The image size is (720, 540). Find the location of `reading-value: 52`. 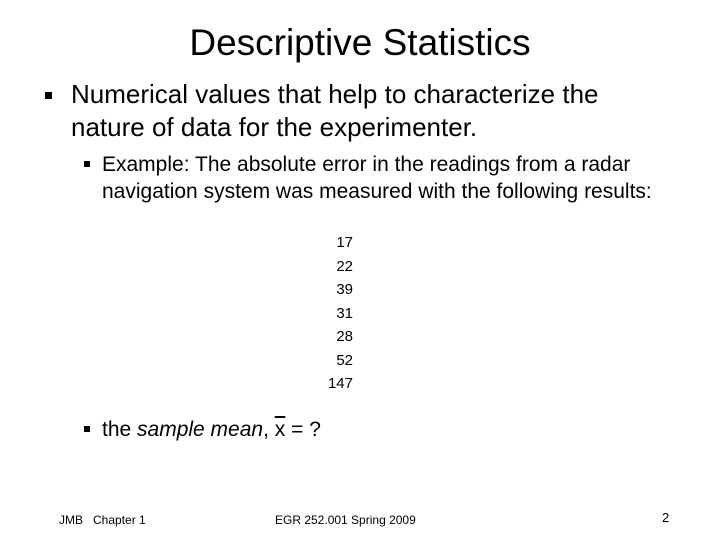

reading-value: 52 is located at coordinates (344, 360).